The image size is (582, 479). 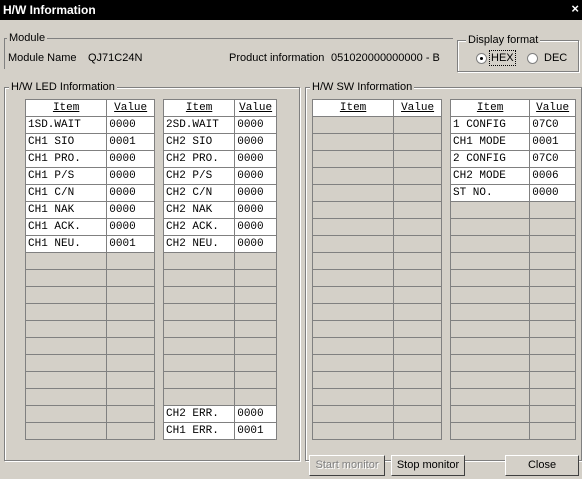 I want to click on item-cell: ST NO., so click(x=490, y=193).